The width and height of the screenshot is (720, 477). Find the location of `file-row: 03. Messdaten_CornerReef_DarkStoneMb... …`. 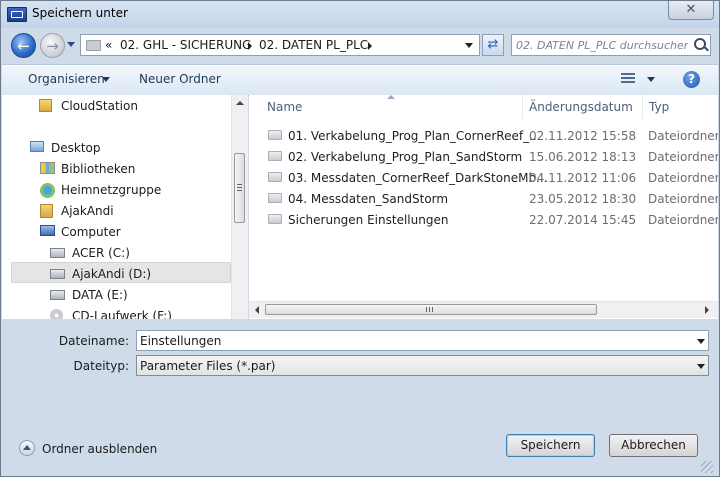

file-row: 03. Messdaten_CornerReef_DarkStoneMb... … is located at coordinates (492, 178).